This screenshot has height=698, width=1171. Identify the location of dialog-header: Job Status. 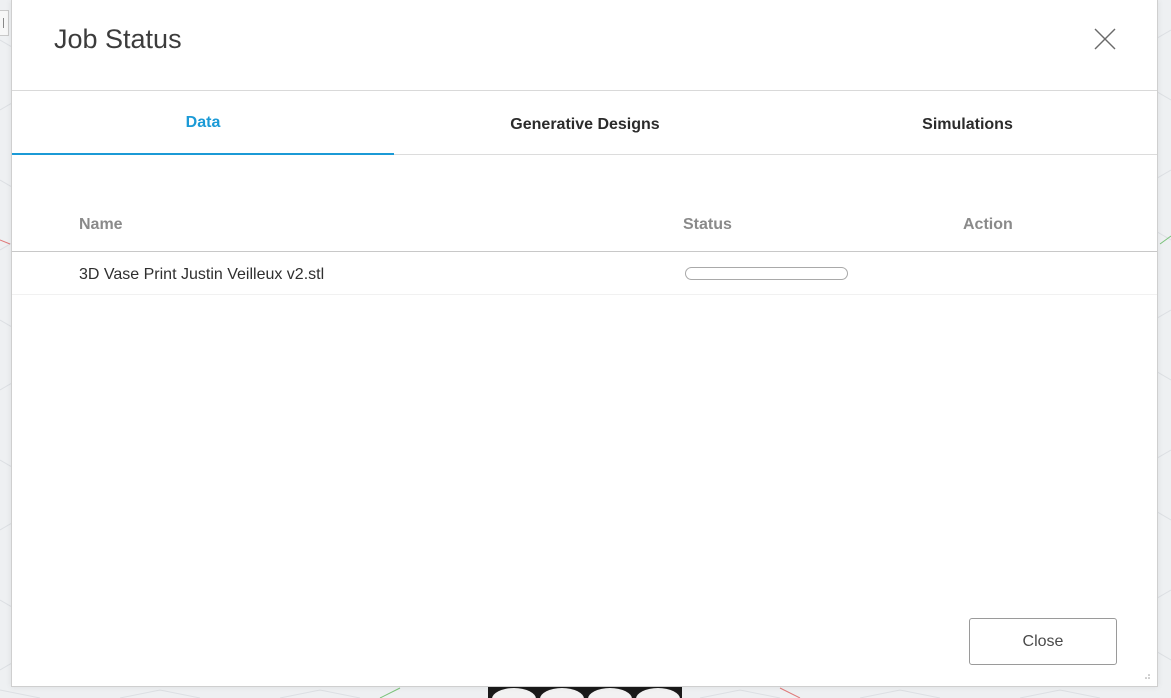
(584, 45).